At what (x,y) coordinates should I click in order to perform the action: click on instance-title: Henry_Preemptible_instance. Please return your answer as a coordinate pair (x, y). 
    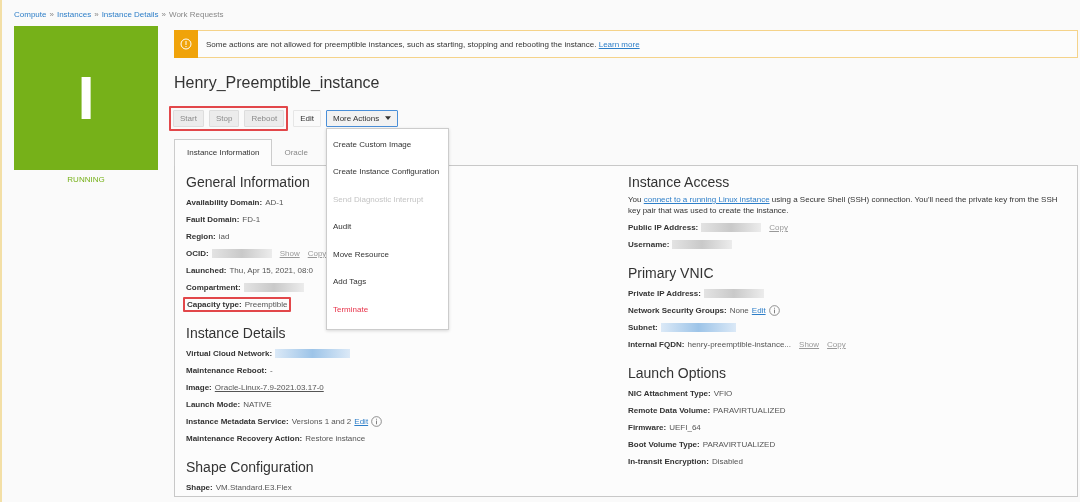
    Looking at the image, I should click on (277, 83).